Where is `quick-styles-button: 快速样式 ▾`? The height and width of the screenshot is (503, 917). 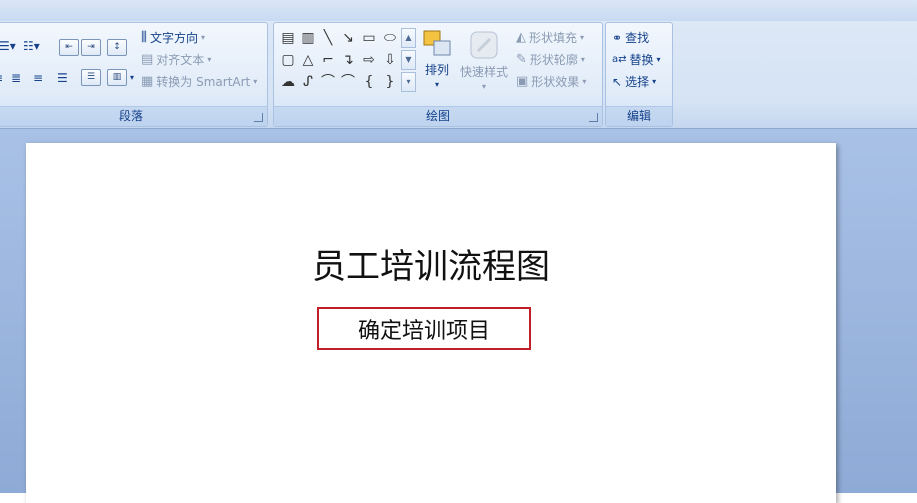 quick-styles-button: 快速样式 ▾ is located at coordinates (484, 60).